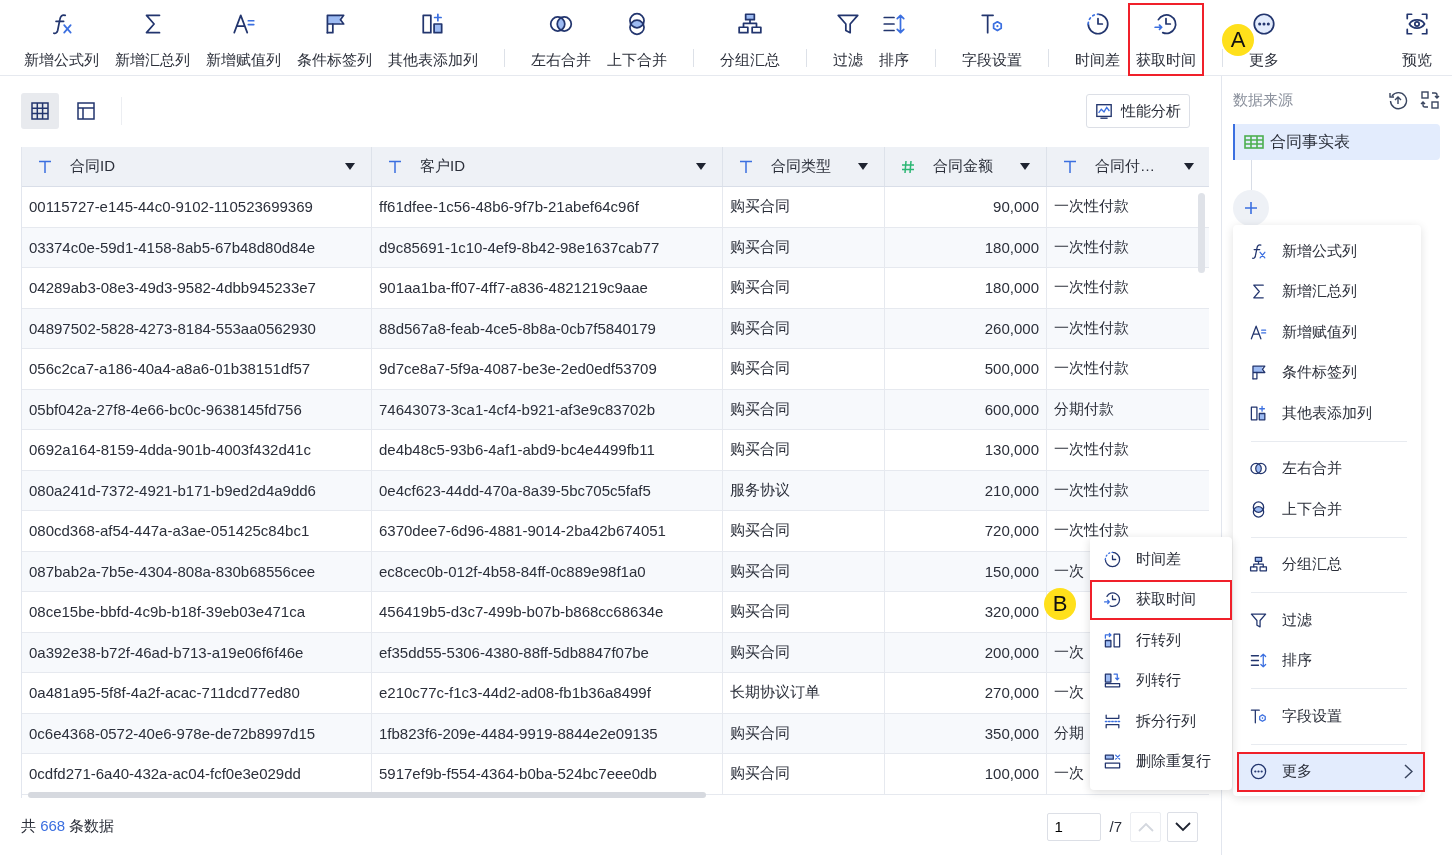 Image resolution: width=1452 pixels, height=855 pixels. What do you see at coordinates (1070, 166) in the screenshot?
I see `text-type-icon` at bounding box center [1070, 166].